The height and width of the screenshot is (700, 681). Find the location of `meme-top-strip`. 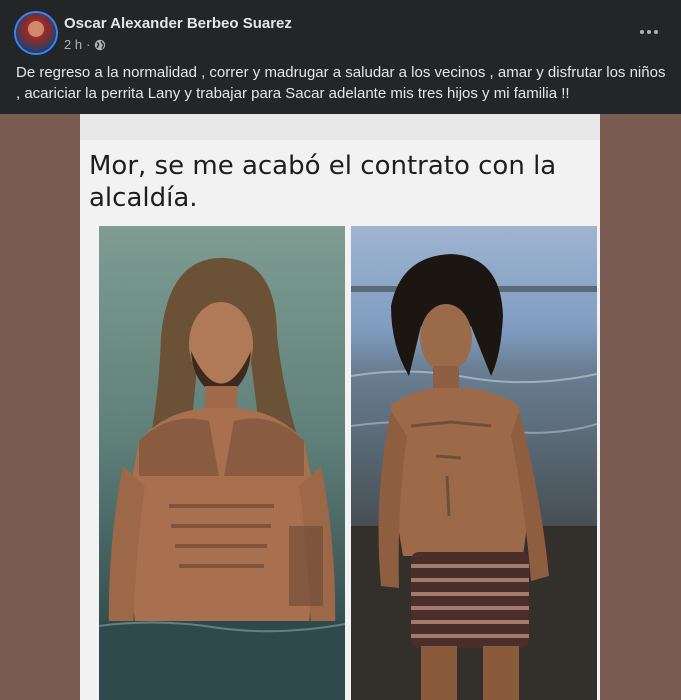

meme-top-strip is located at coordinates (340, 127).